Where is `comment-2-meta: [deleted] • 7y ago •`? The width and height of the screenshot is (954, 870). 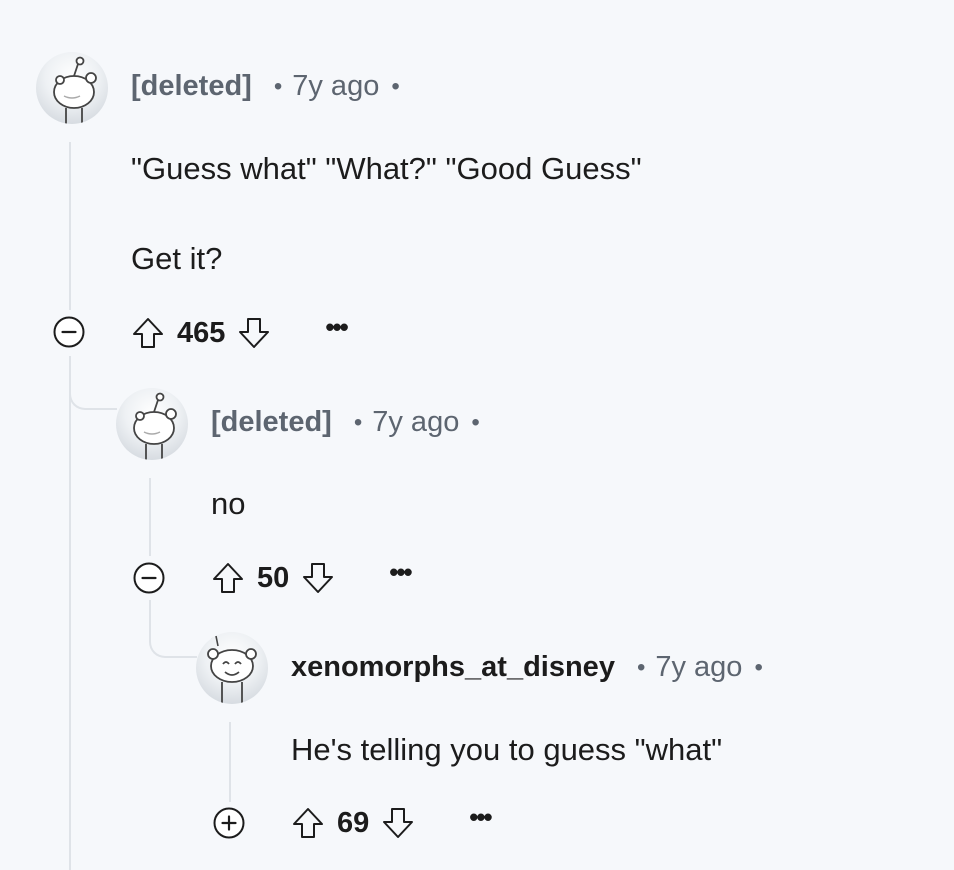 comment-2-meta: [deleted] • 7y ago • is located at coordinates (345, 422).